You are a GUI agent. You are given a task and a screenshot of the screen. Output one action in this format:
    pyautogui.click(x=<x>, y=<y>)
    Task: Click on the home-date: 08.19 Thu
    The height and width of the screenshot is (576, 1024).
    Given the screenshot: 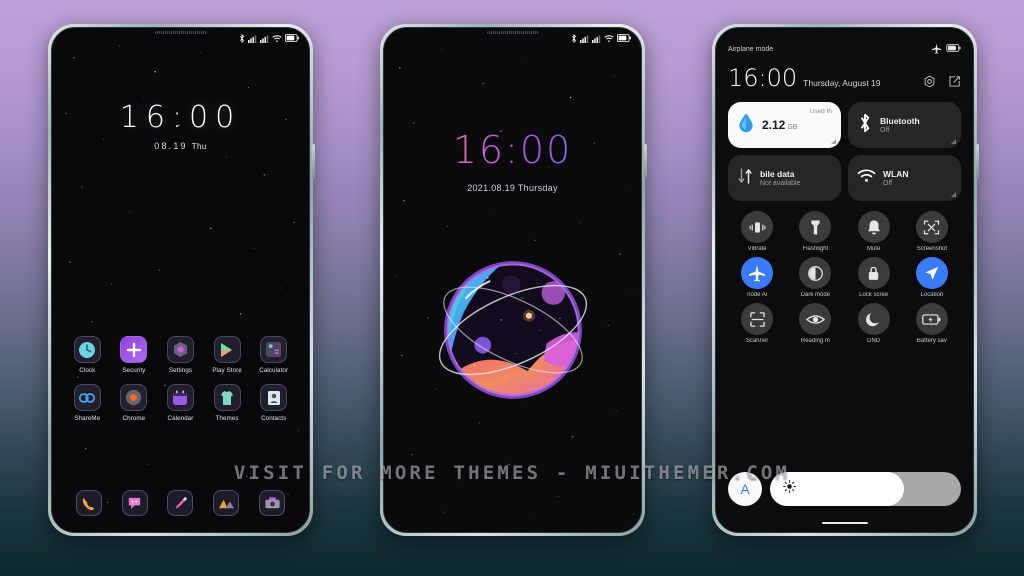 What is the action you would take?
    pyautogui.click(x=180, y=146)
    